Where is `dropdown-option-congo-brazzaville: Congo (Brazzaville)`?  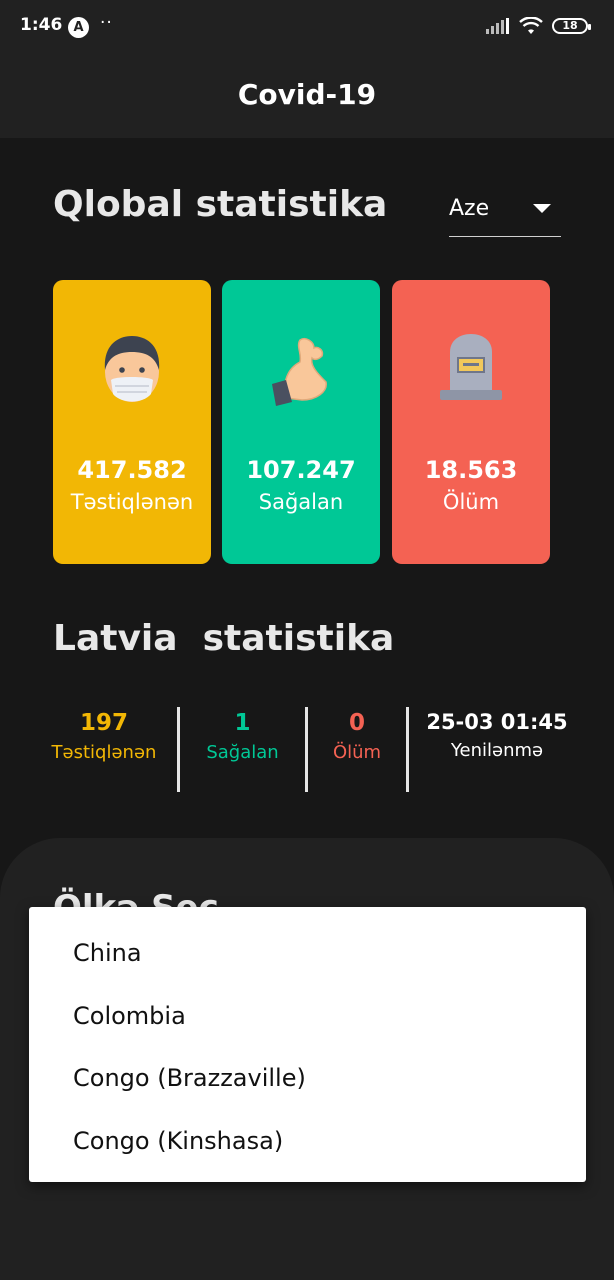
dropdown-option-congo-brazzaville: Congo (Brazzaville) is located at coordinates (189, 1078).